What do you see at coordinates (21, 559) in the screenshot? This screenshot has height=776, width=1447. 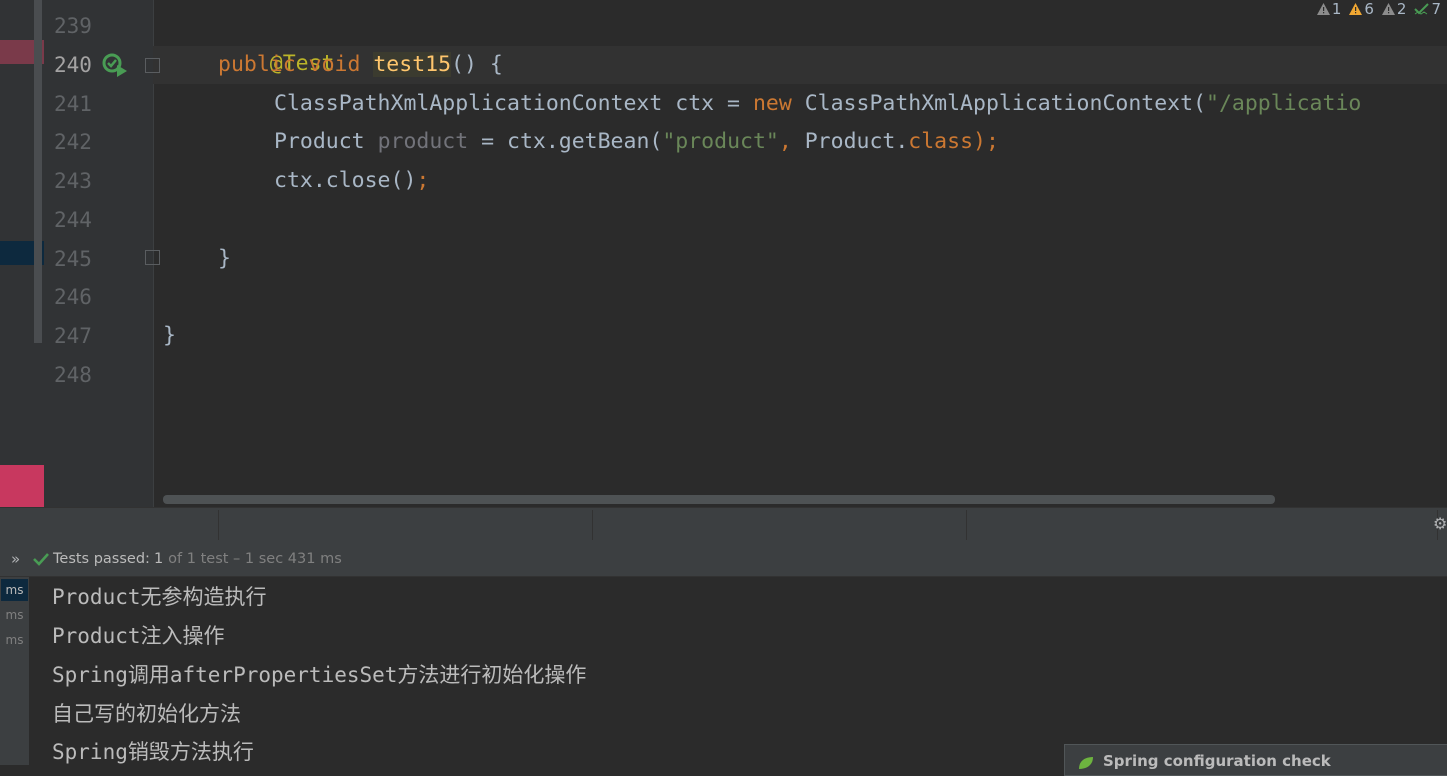 I see `expand-chevron-icon: »` at bounding box center [21, 559].